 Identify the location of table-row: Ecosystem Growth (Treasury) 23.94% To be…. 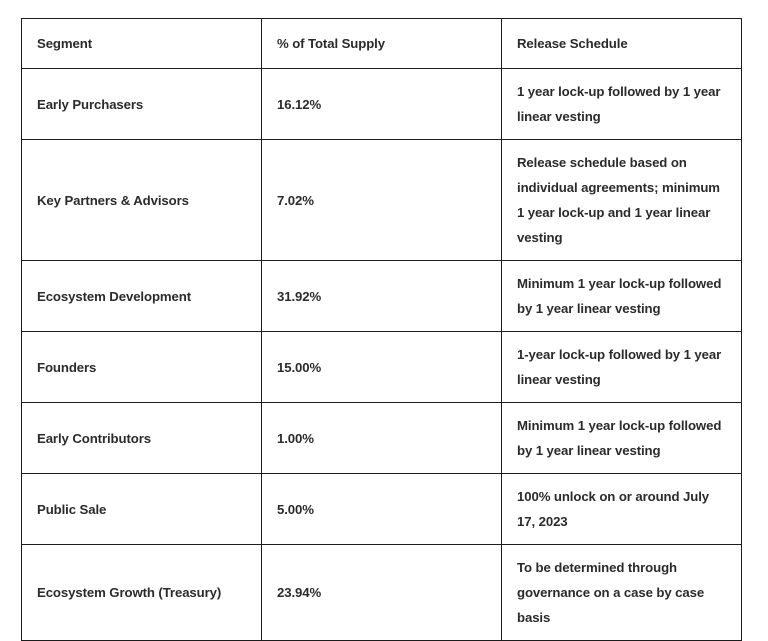
(381, 592).